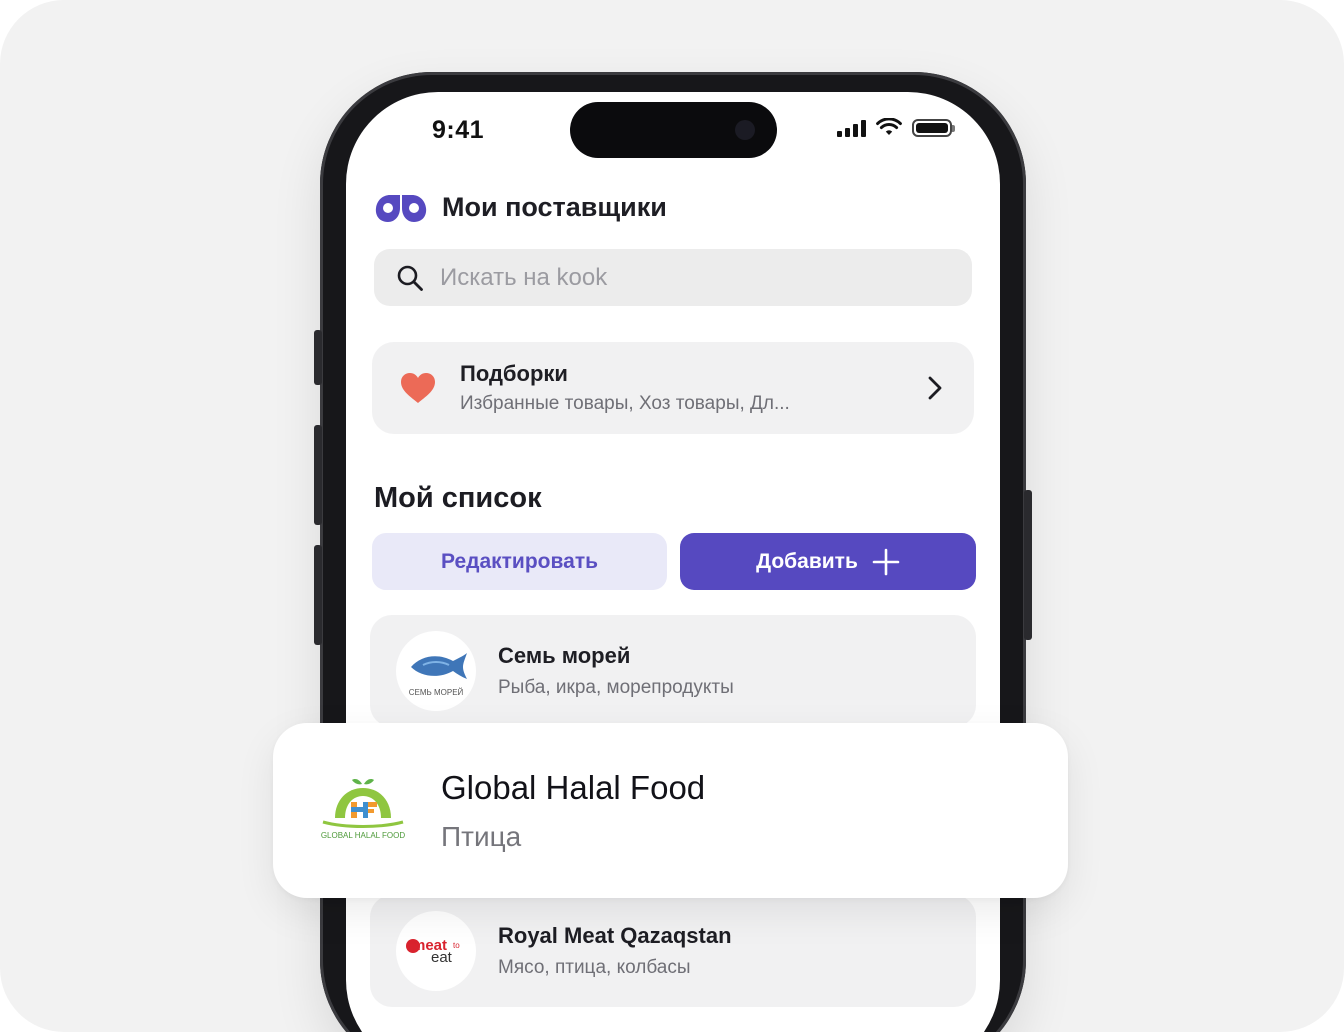 This screenshot has height=1032, width=1344. I want to click on status-time: 9:41, so click(458, 130).